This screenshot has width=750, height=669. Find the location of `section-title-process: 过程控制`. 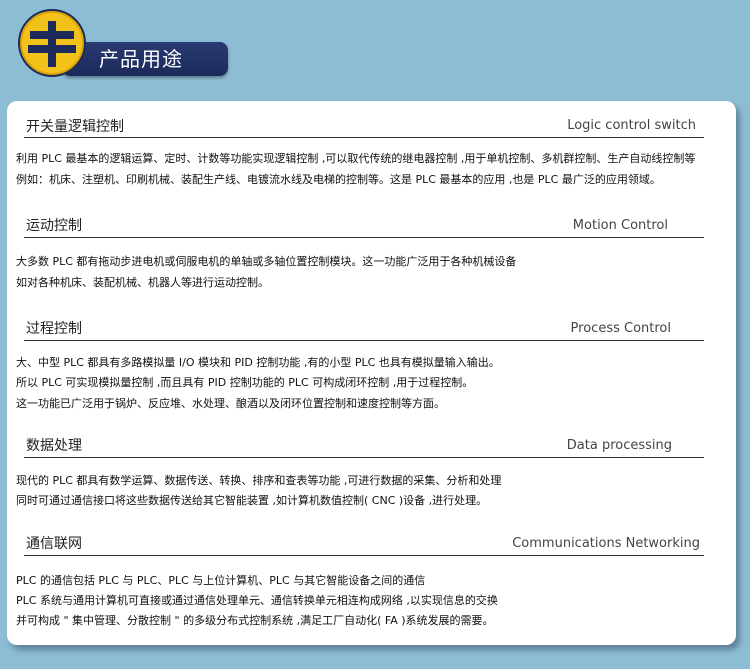

section-title-process: 过程控制 is located at coordinates (54, 329).